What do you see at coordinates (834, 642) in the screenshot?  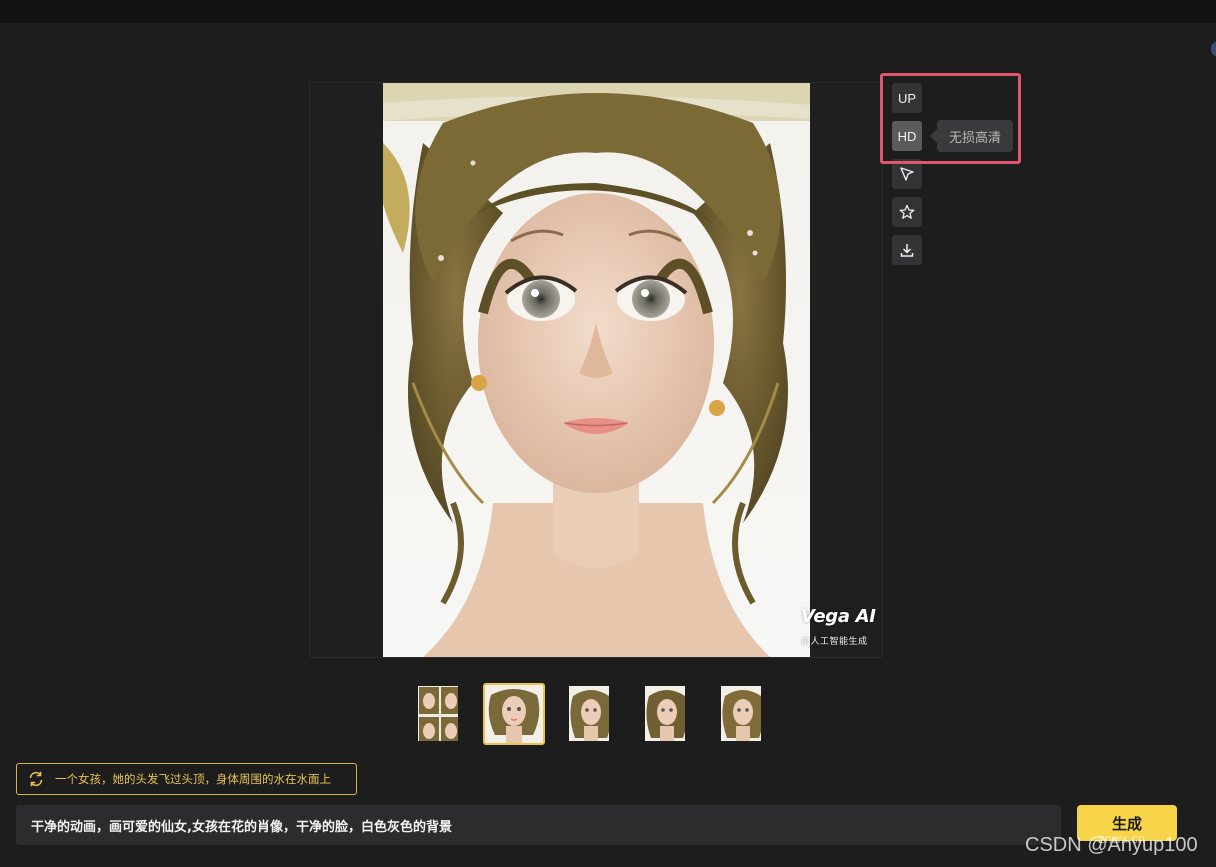 I see `ai-generated-note: 由人工智能生成` at bounding box center [834, 642].